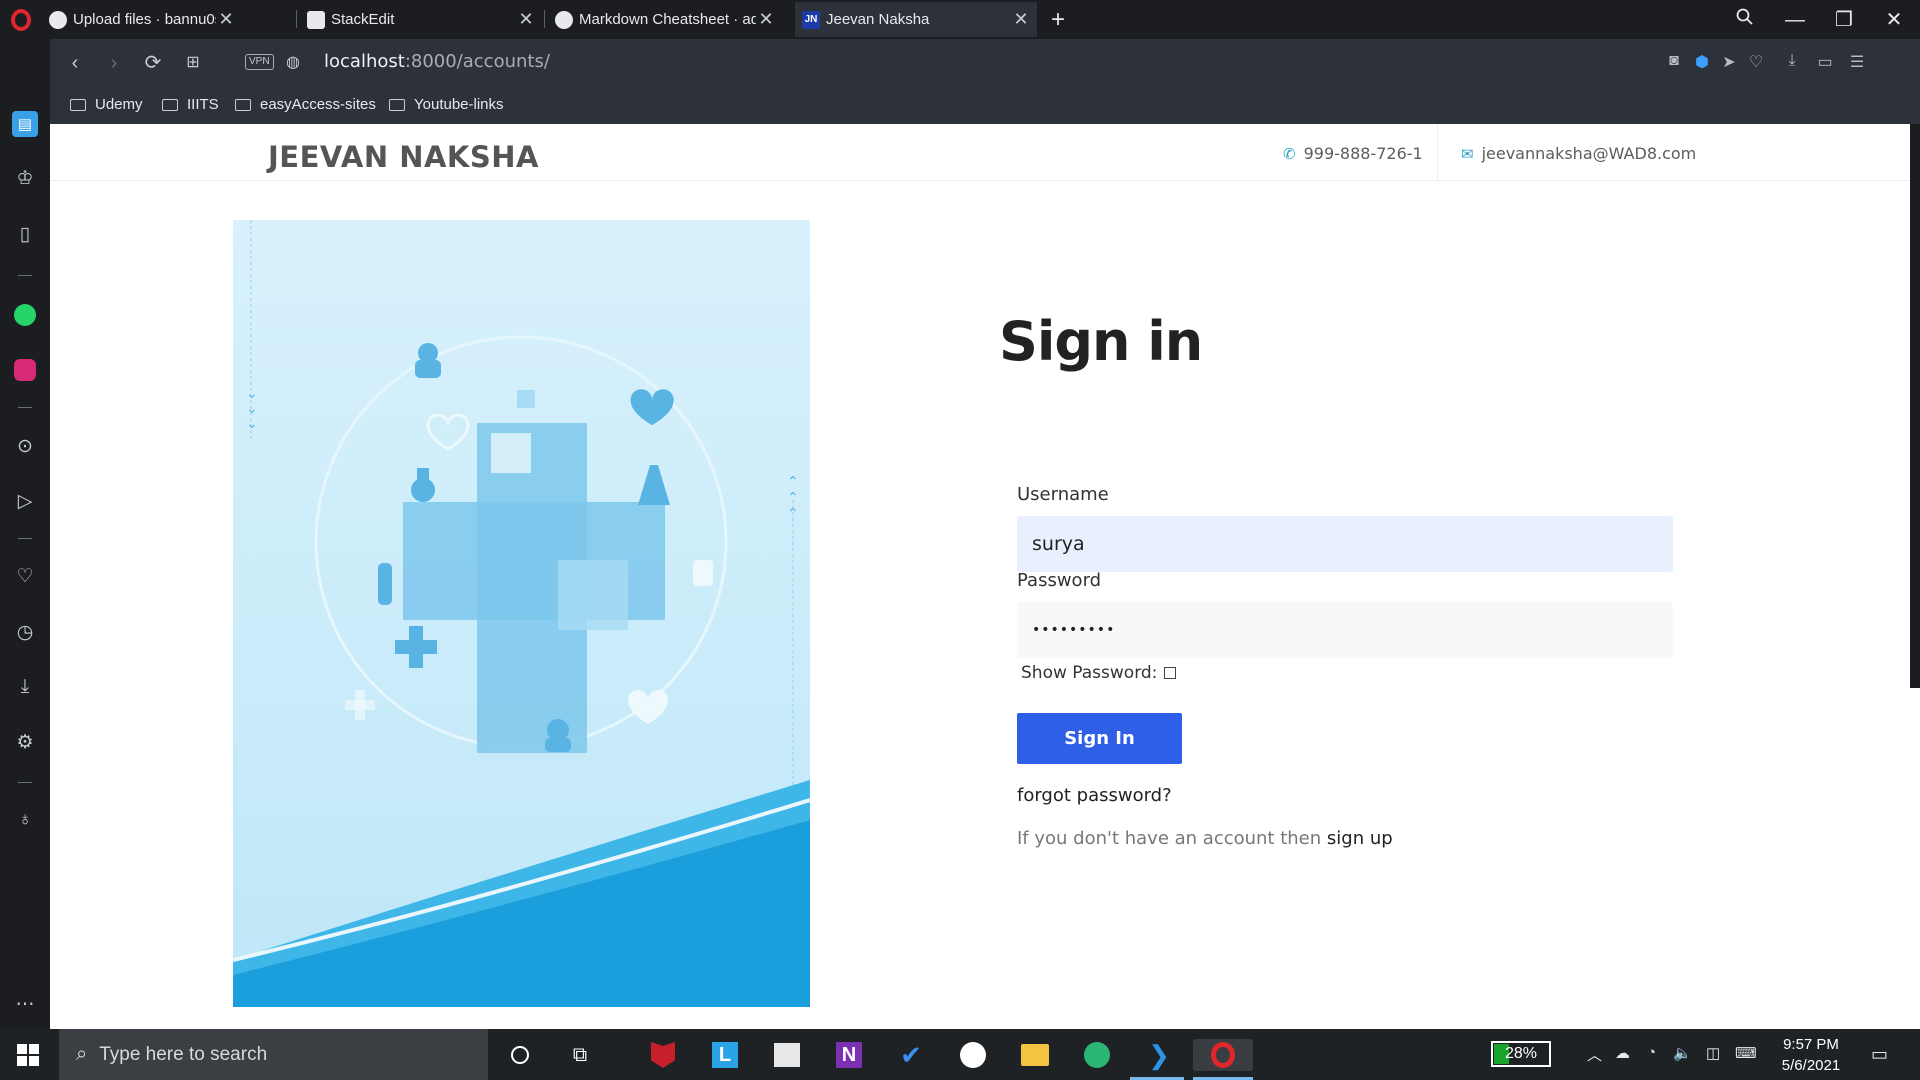  What do you see at coordinates (25, 1004) in the screenshot?
I see `more-dots-icon: ⋯` at bounding box center [25, 1004].